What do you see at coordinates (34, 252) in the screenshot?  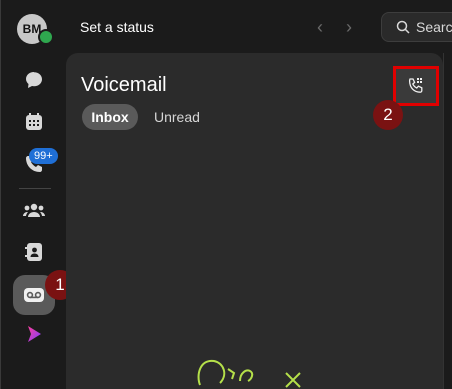 I see `contacts-icon` at bounding box center [34, 252].